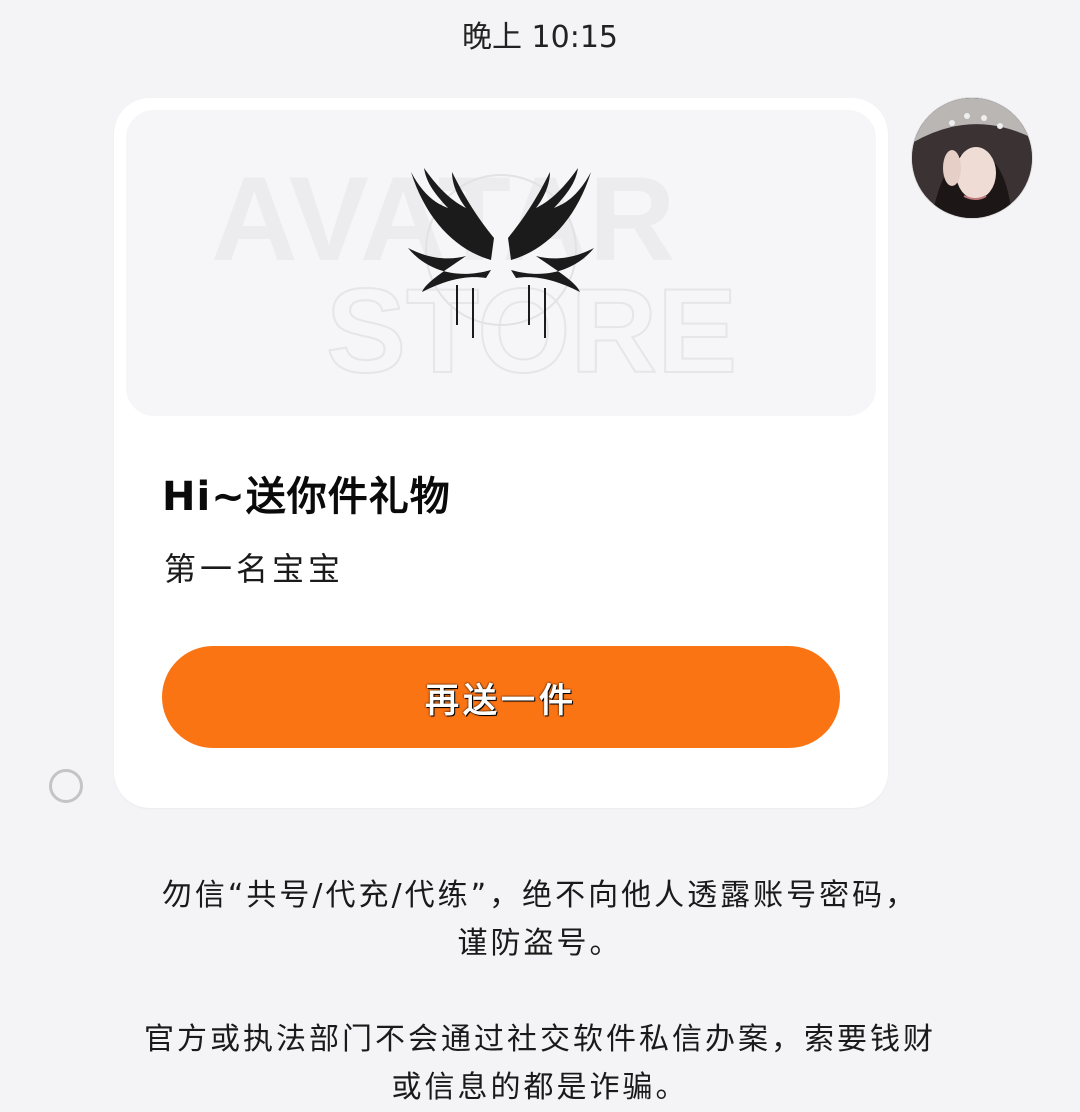 The width and height of the screenshot is (1080, 1112). Describe the element at coordinates (254, 569) in the screenshot. I see `gift-recipient-label: 第一名宝宝` at that location.